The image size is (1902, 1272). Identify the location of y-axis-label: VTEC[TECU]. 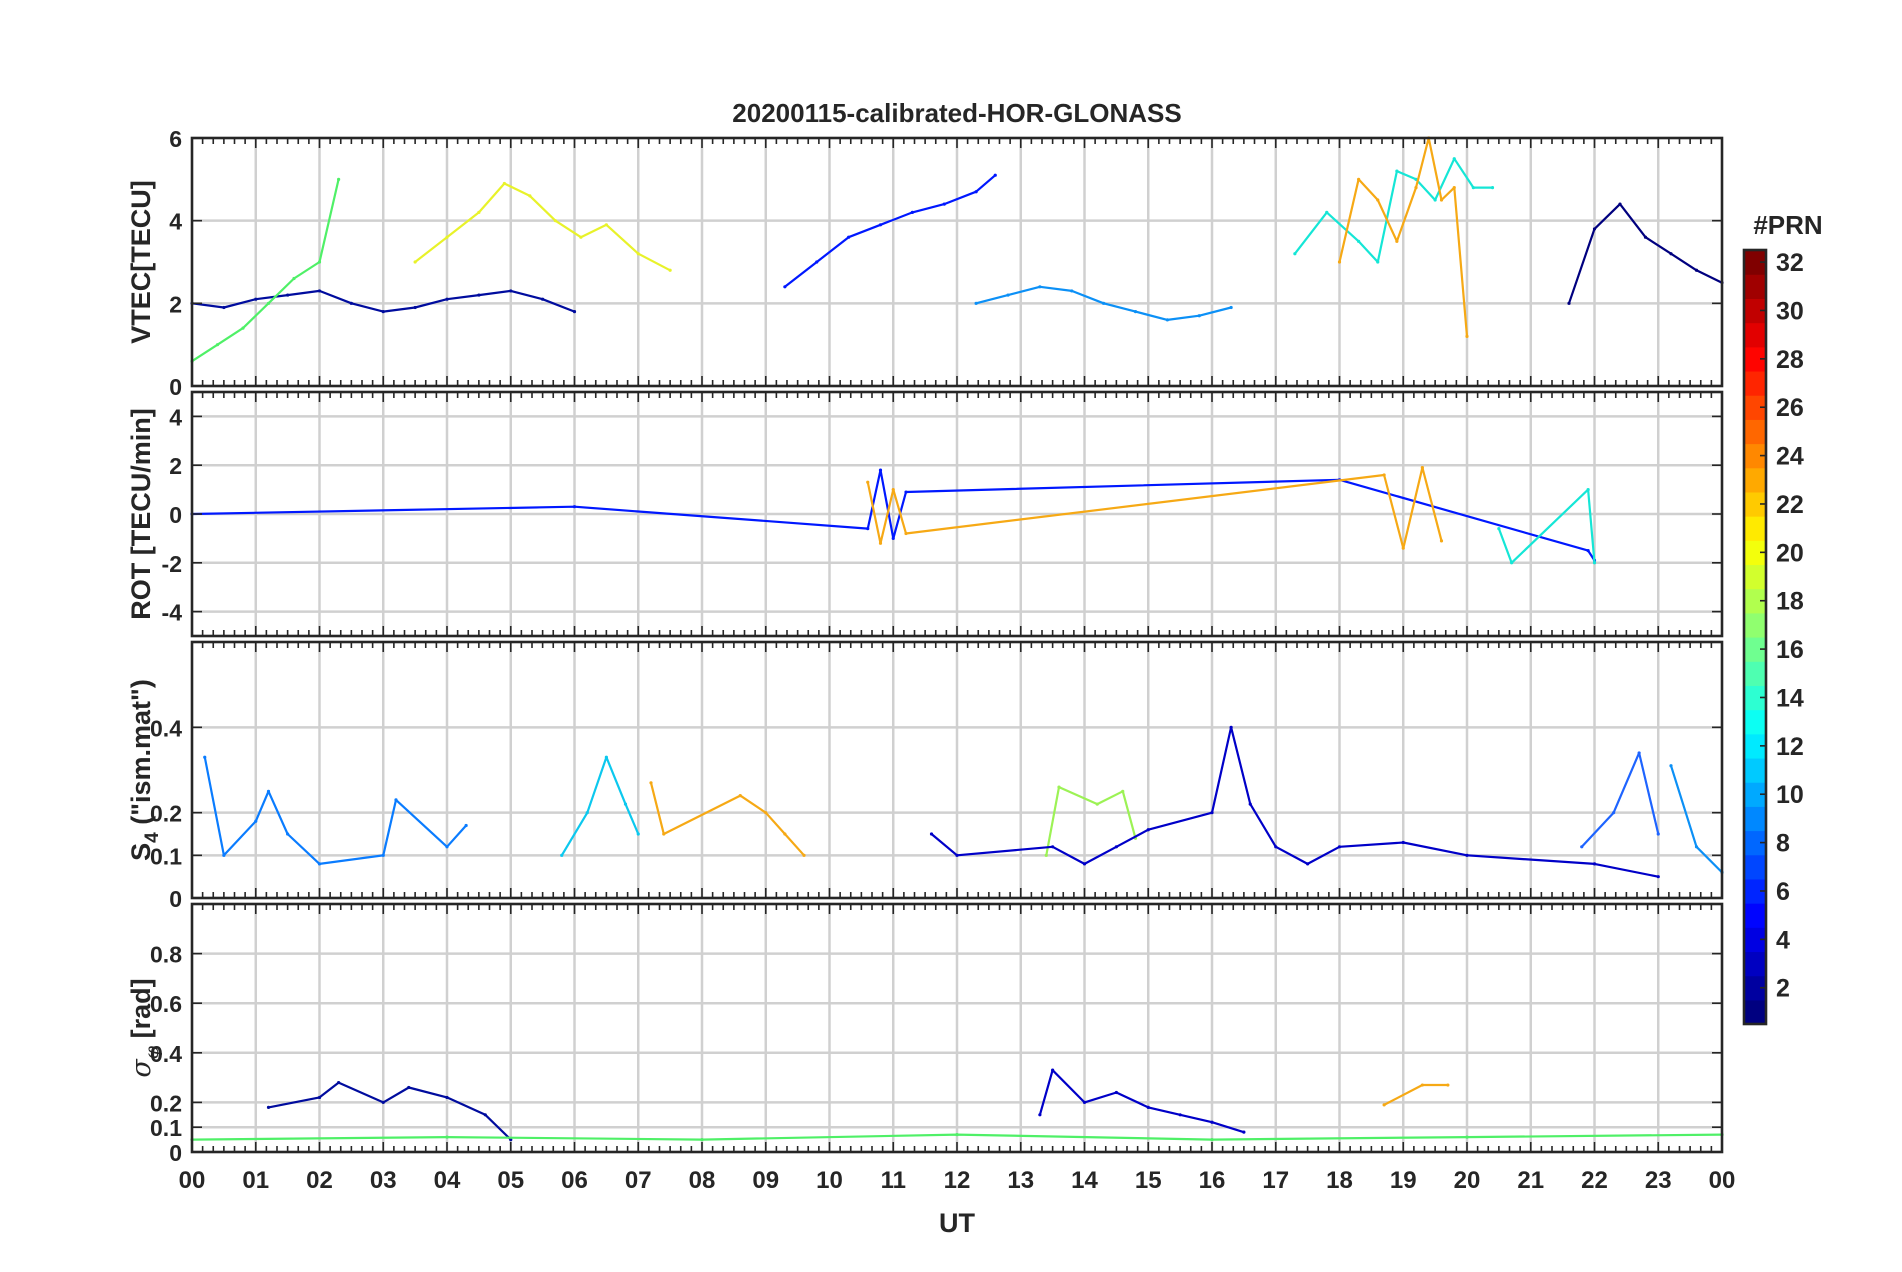
(141, 262).